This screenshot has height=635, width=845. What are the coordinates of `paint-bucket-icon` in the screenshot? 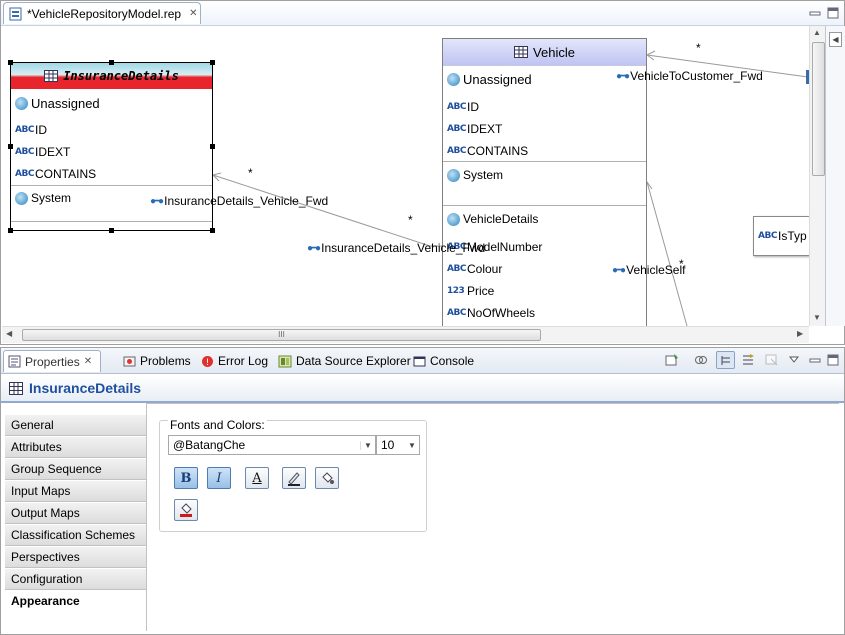 It's located at (186, 510).